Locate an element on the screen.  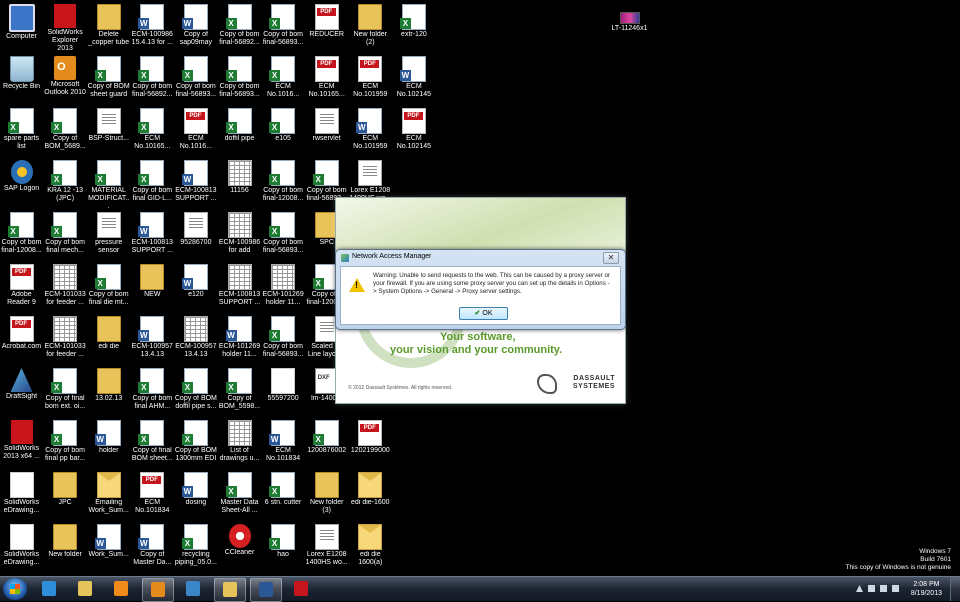
desktop-icon: New folder (2) is located at coordinates (370, 24).